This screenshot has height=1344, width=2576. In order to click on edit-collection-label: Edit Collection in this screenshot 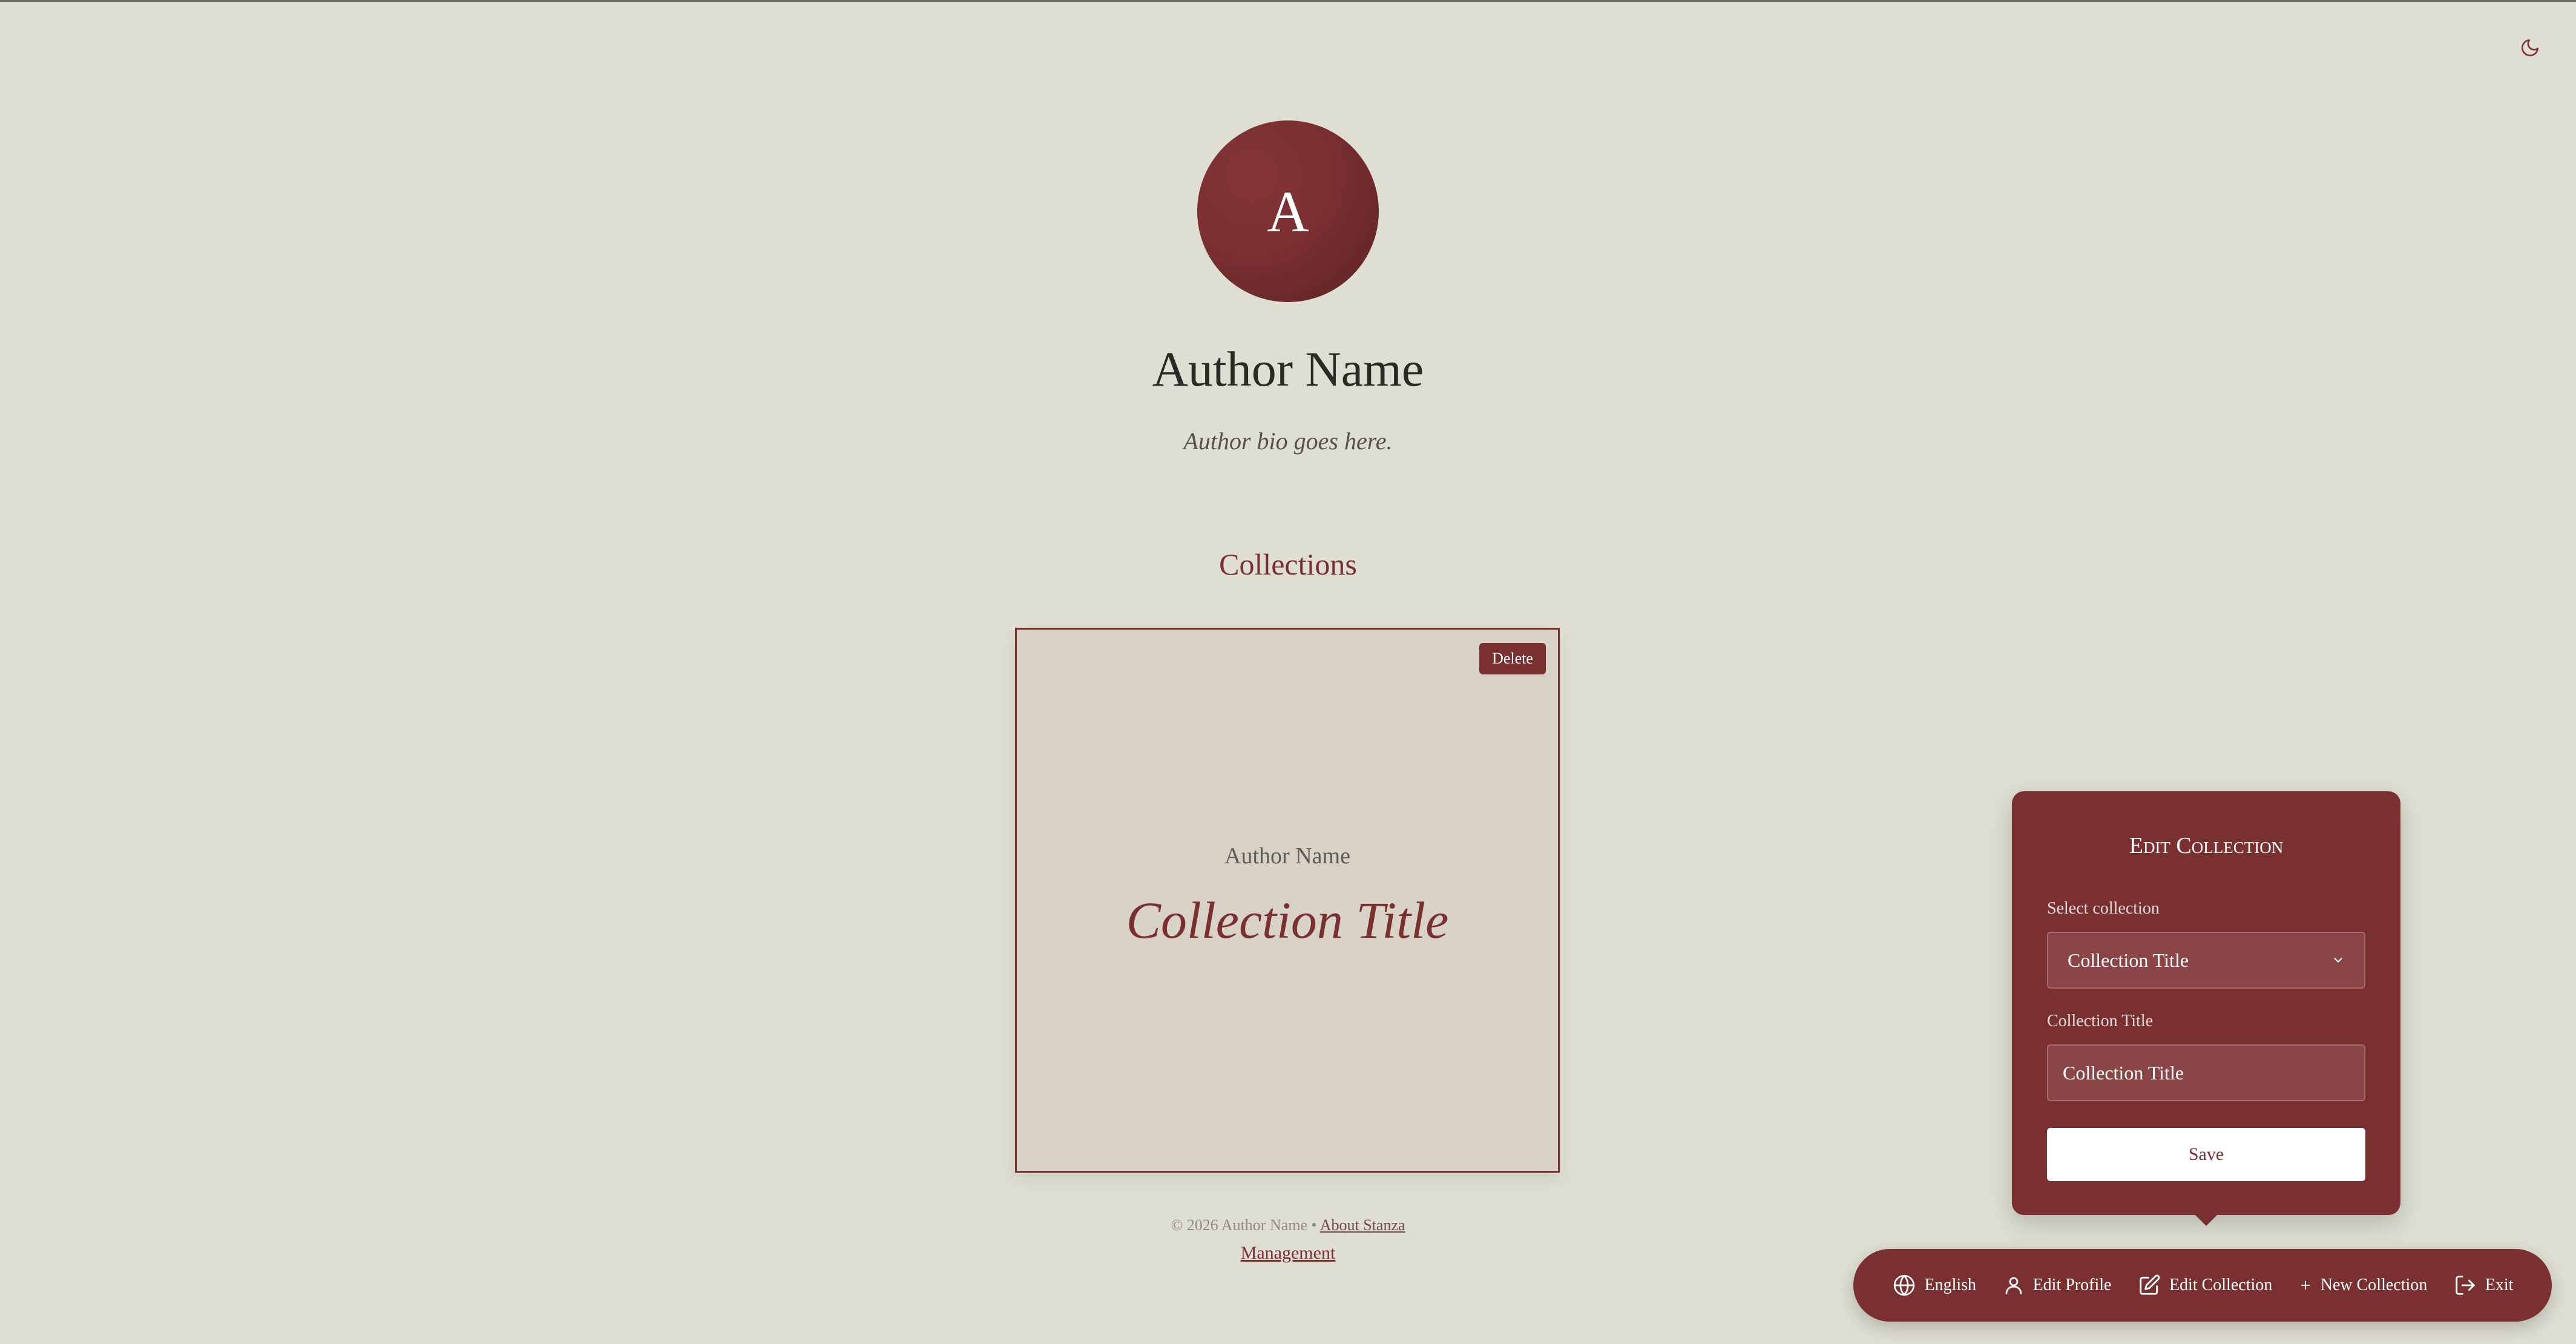, I will do `click(2221, 1285)`.